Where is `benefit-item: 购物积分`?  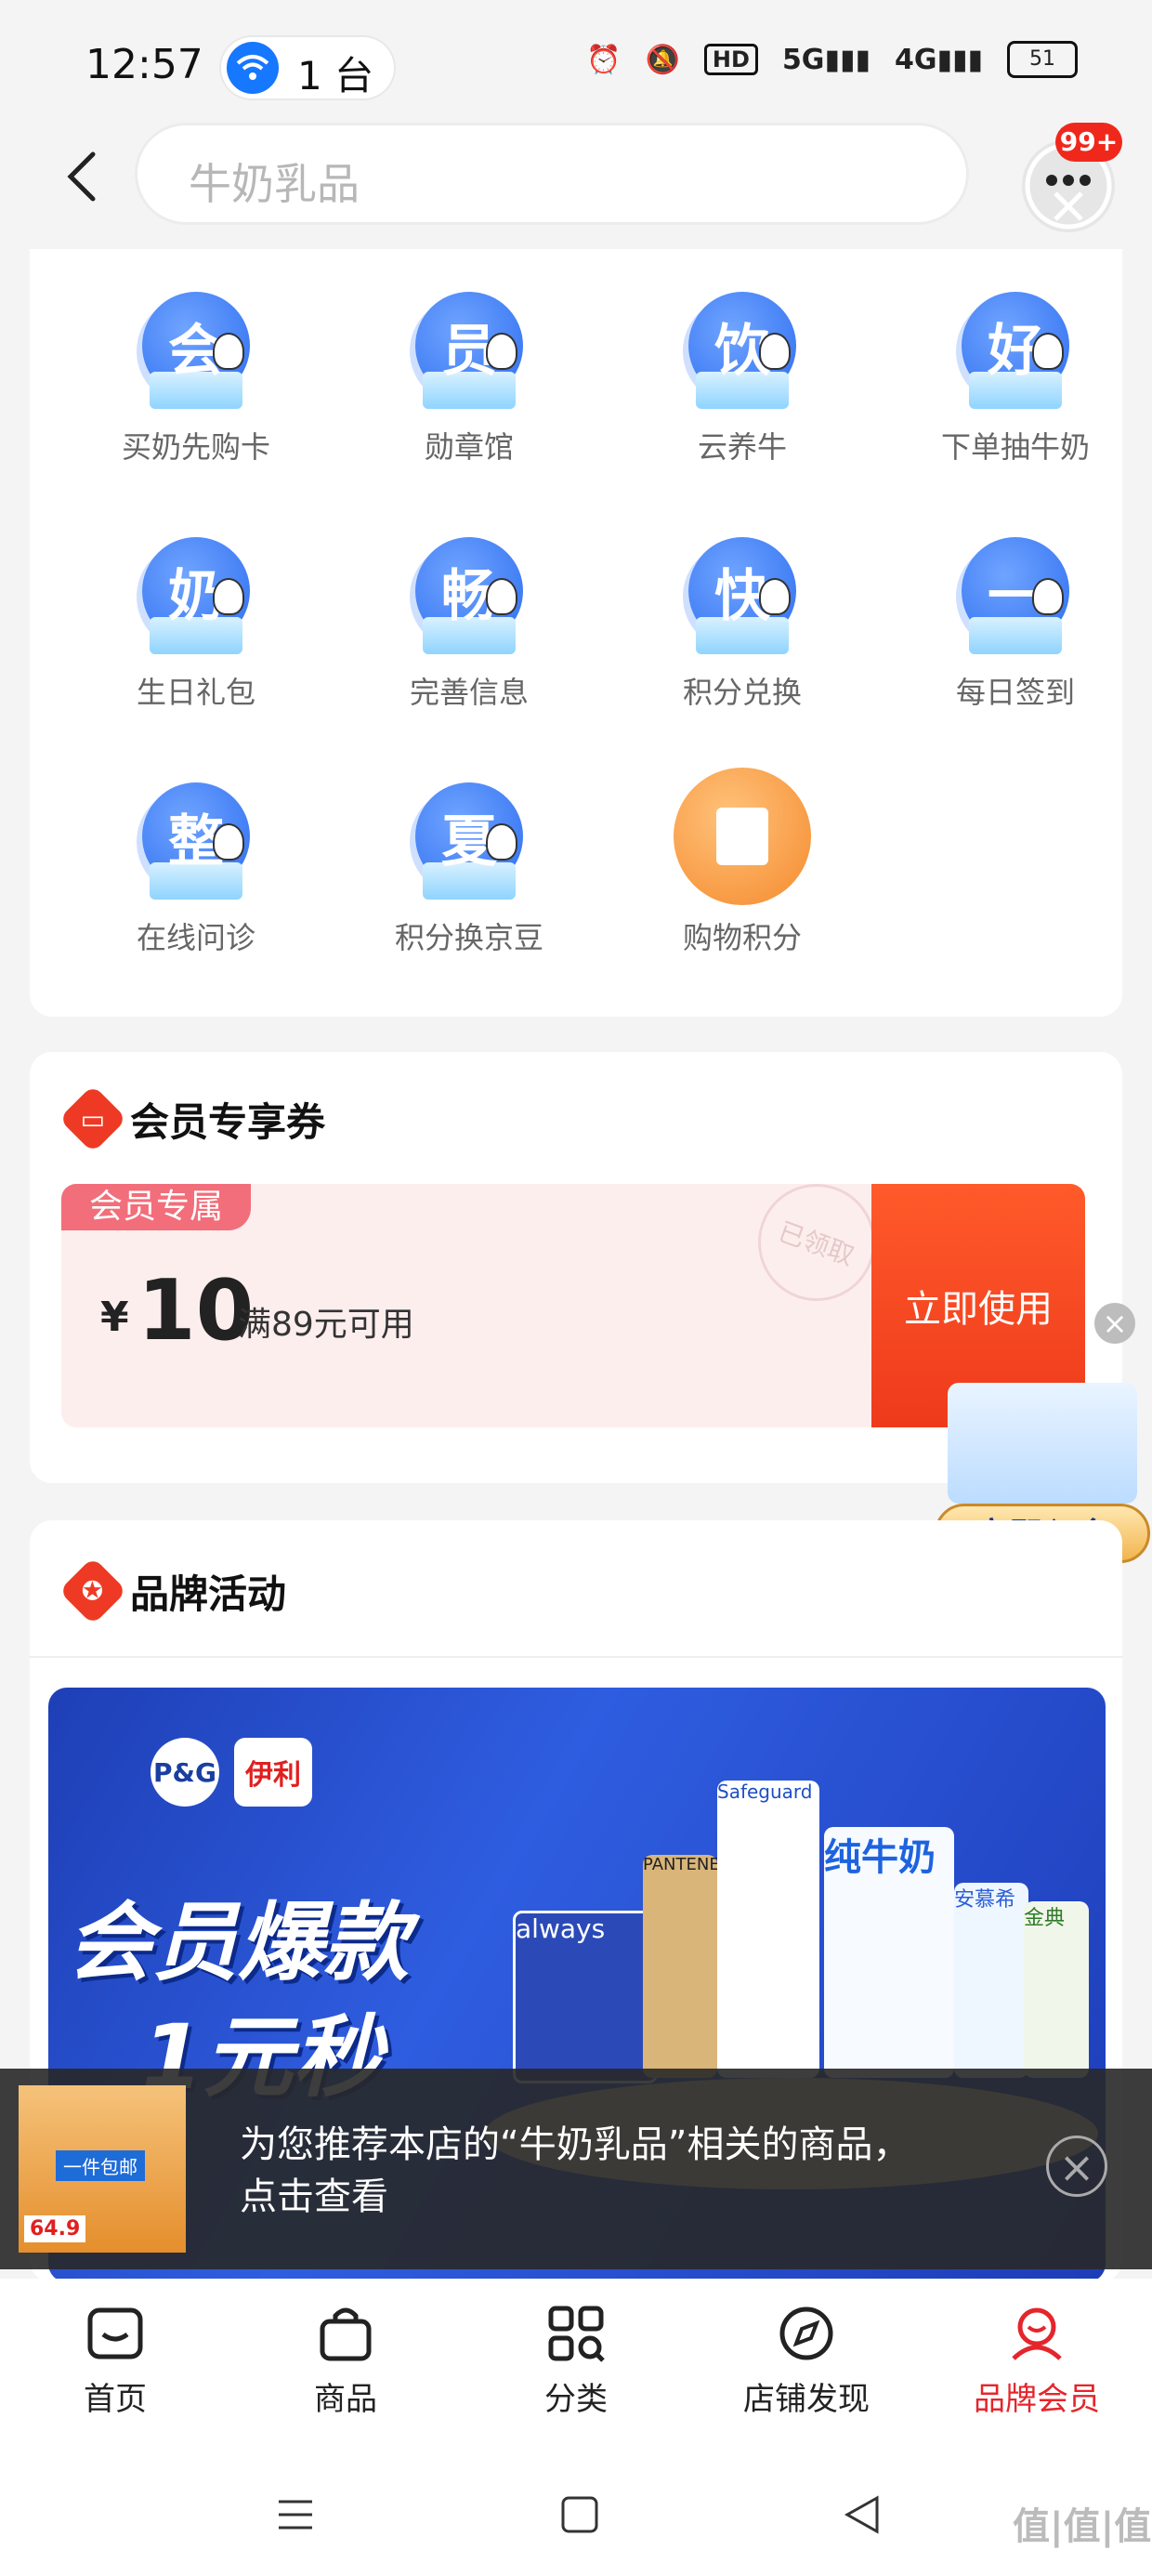 benefit-item: 购物积分 is located at coordinates (742, 879).